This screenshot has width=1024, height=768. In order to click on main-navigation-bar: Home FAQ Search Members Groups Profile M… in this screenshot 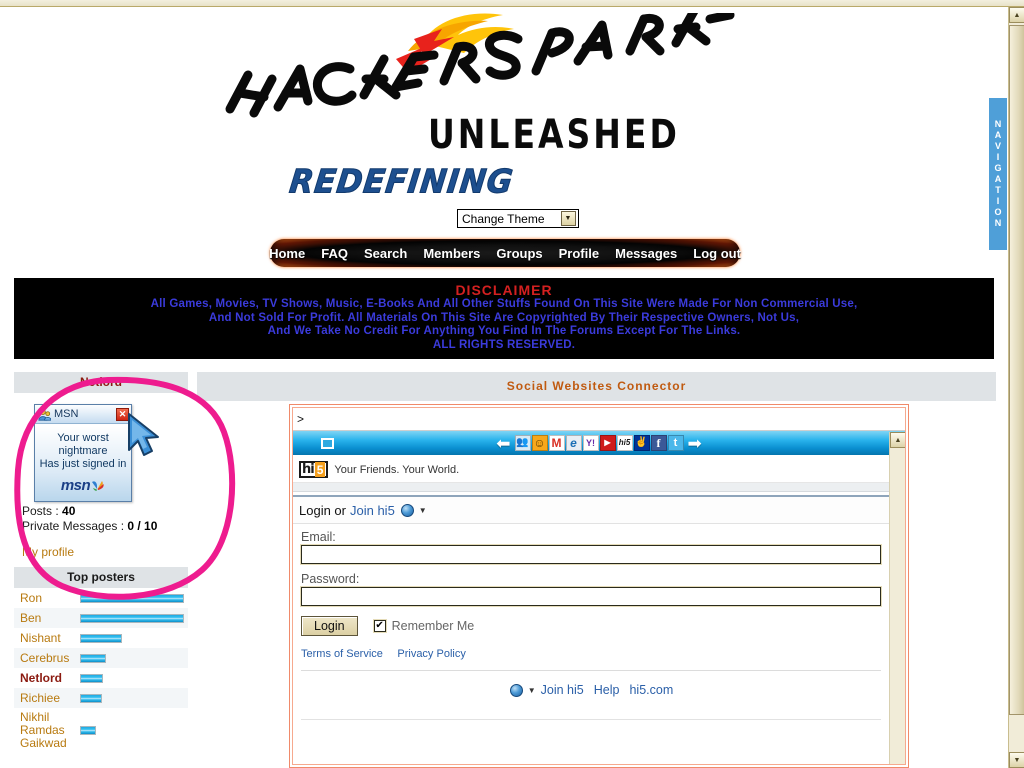, I will do `click(505, 253)`.